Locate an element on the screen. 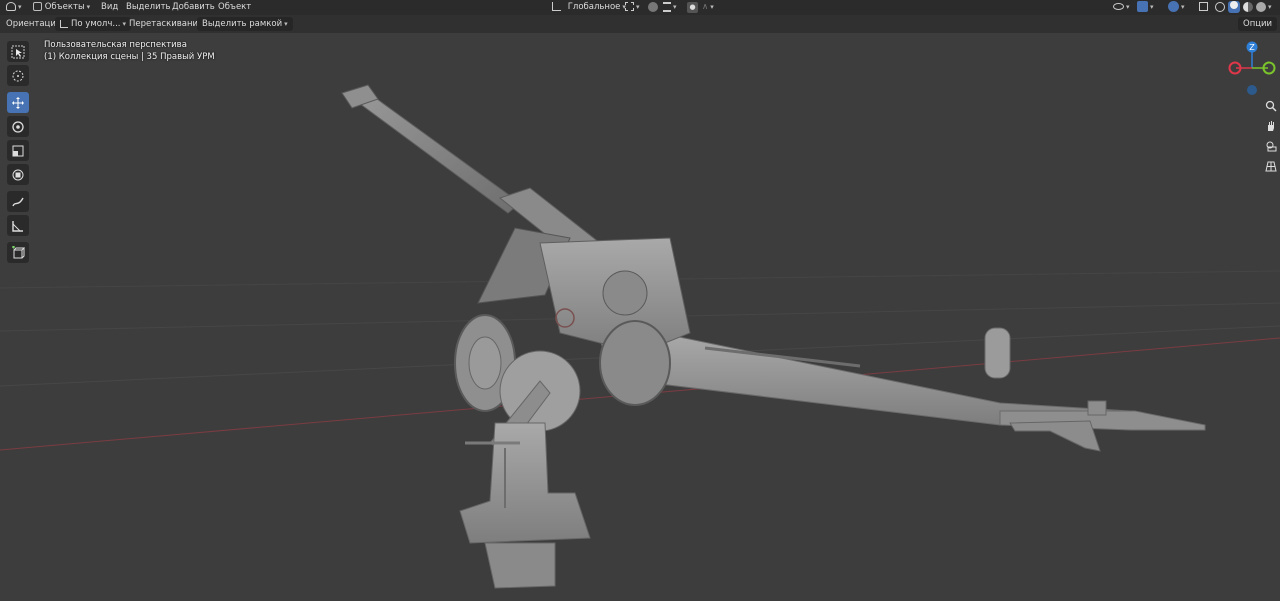 Image resolution: width=1280 pixels, height=601 pixels. annotate-tool is located at coordinates (18, 201).